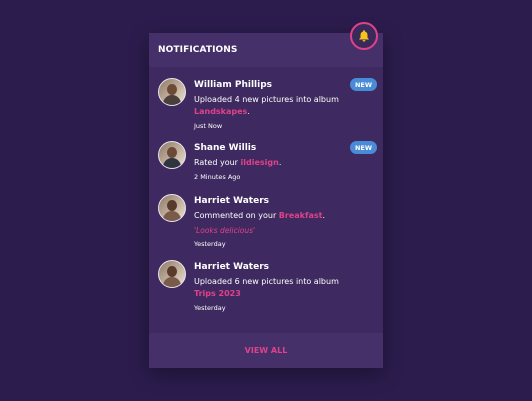  What do you see at coordinates (220, 111) in the screenshot?
I see `album-link: Landskapes` at bounding box center [220, 111].